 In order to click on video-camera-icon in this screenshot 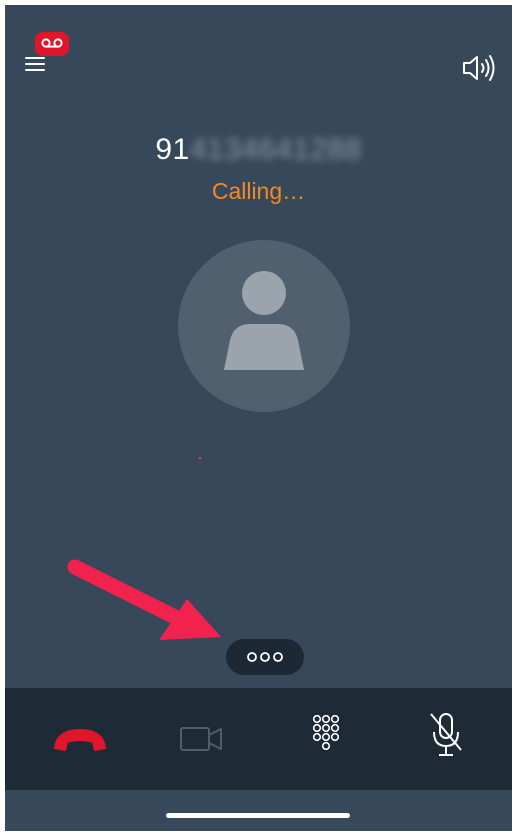, I will do `click(201, 739)`.